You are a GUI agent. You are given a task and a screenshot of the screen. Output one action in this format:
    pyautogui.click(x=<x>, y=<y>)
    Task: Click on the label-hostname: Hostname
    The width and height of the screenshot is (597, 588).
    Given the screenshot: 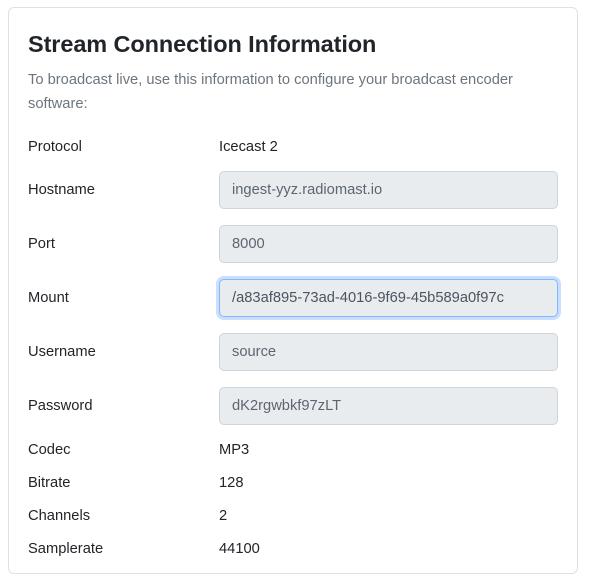 What is the action you would take?
    pyautogui.click(x=61, y=190)
    